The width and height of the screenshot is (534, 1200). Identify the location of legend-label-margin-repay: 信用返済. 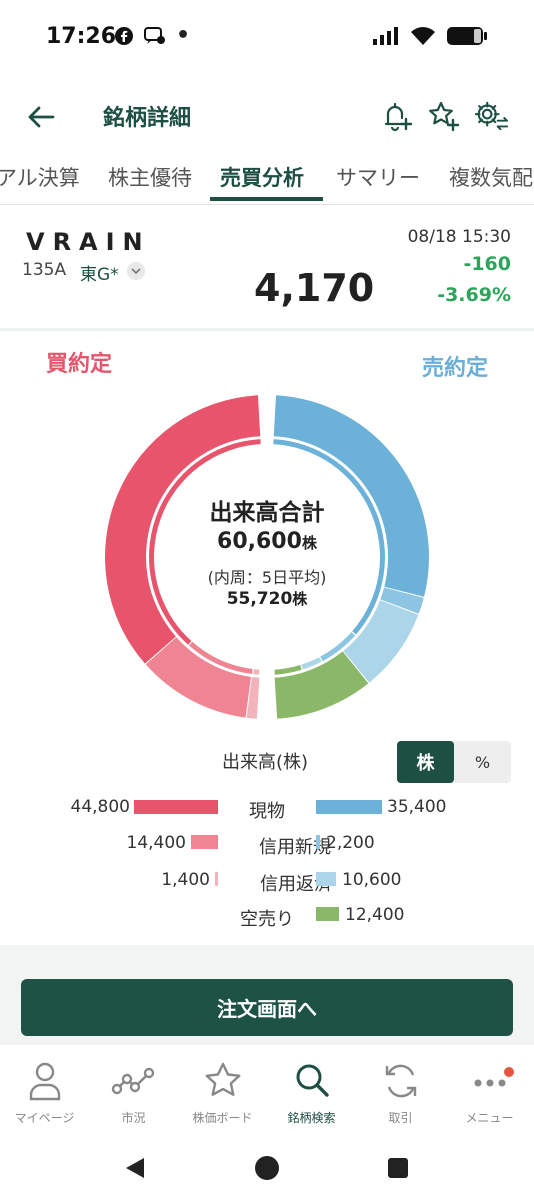
(296, 884).